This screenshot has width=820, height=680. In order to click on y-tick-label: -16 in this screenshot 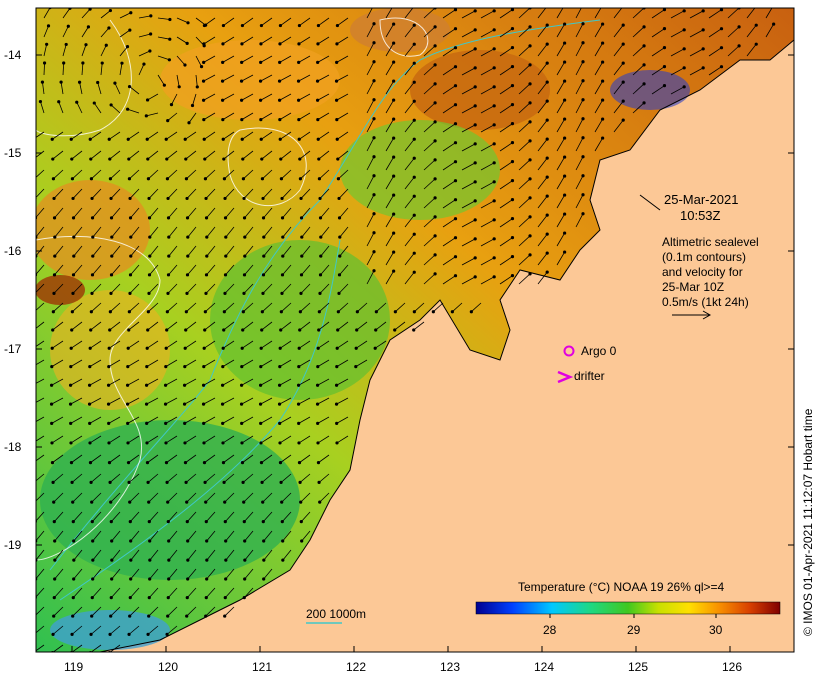, I will do `click(13, 251)`.